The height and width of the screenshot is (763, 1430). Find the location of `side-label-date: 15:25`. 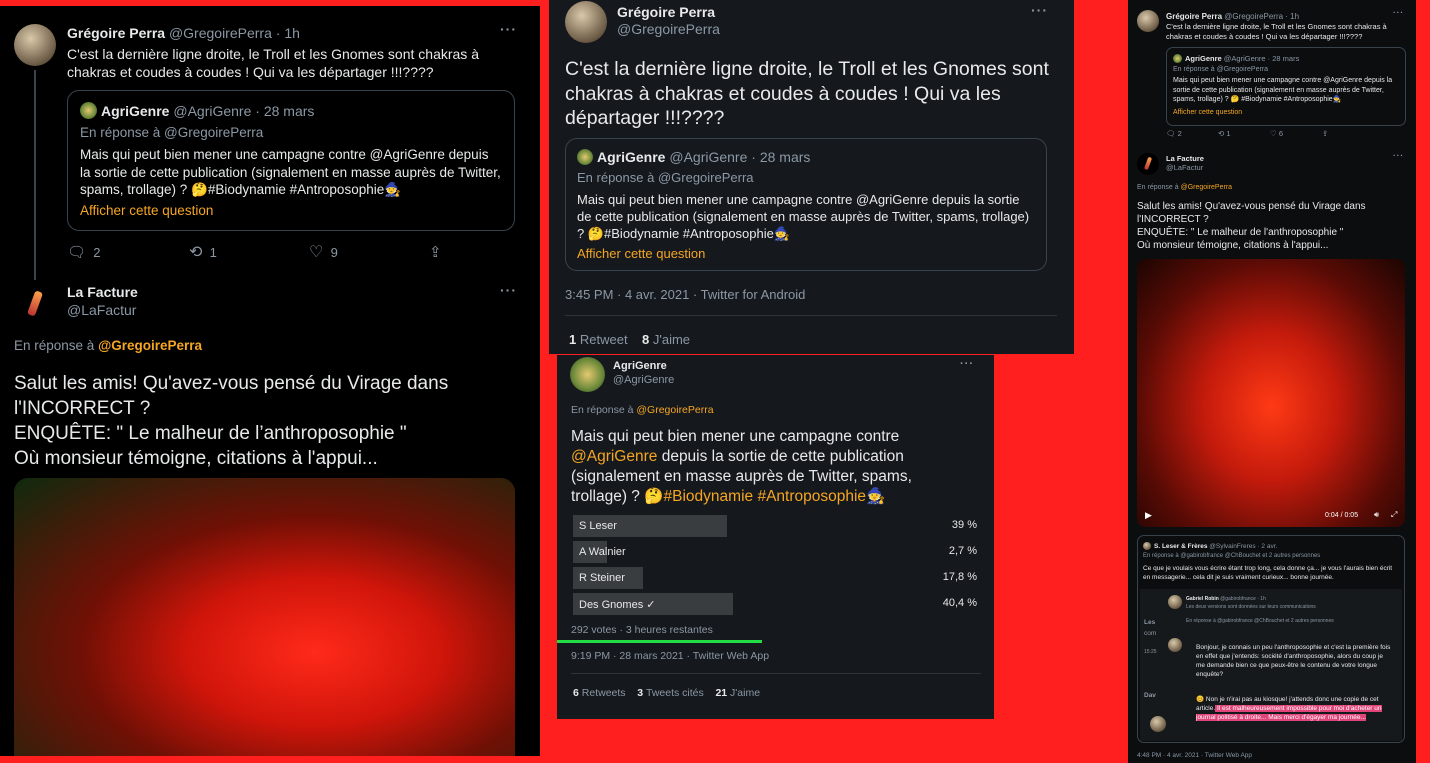

side-label-date: 15:25 is located at coordinates (1150, 652).